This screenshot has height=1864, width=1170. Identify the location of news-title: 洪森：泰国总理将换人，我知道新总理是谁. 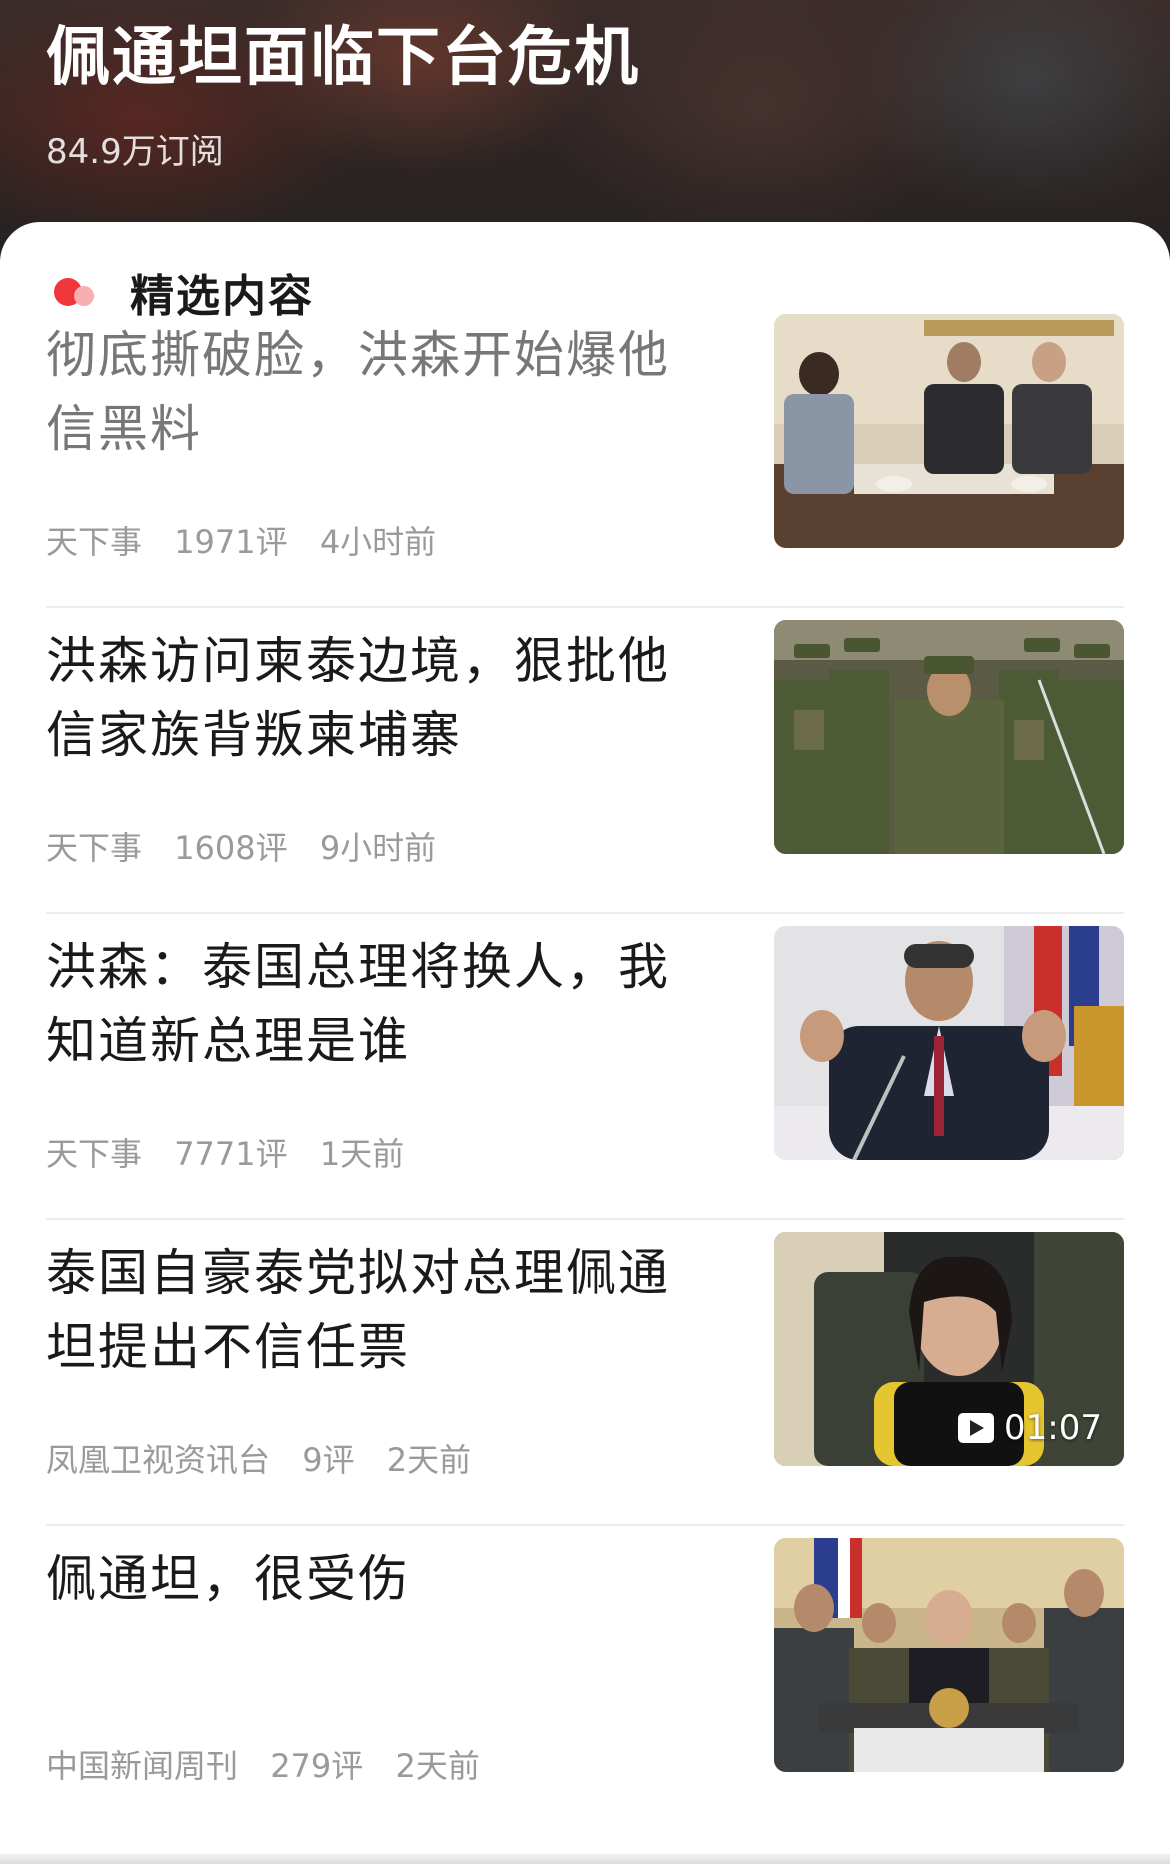
(376, 1004).